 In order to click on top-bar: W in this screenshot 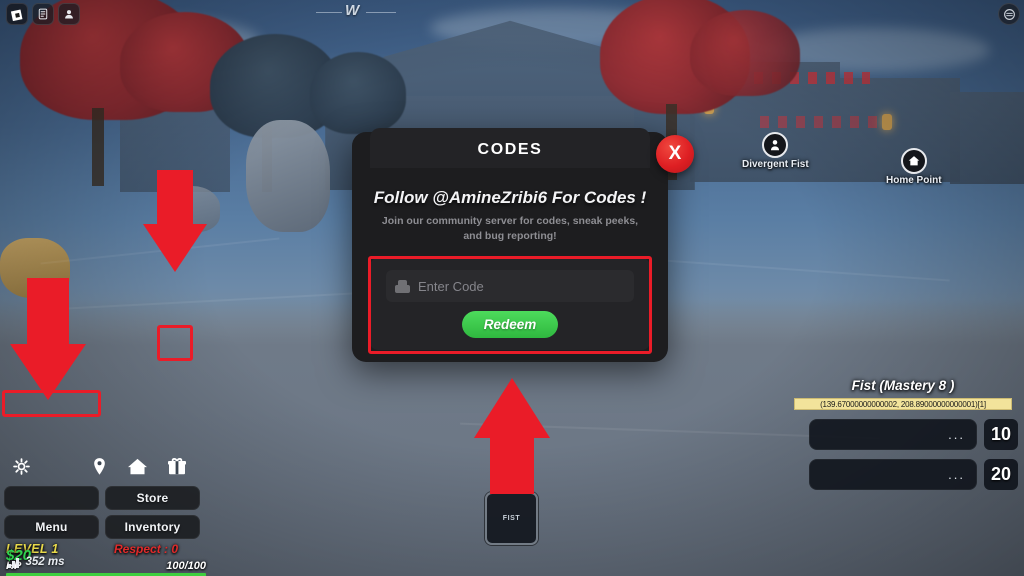, I will do `click(512, 14)`.